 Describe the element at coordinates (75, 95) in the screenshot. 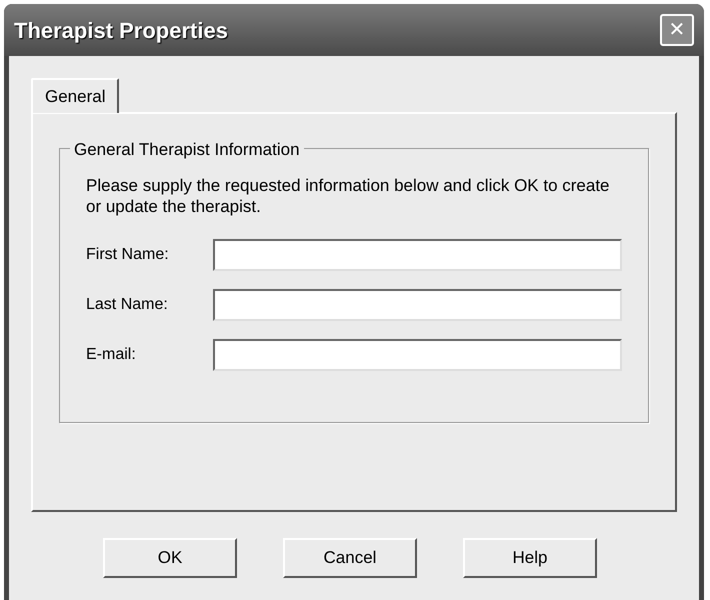

I see `tab: General` at that location.